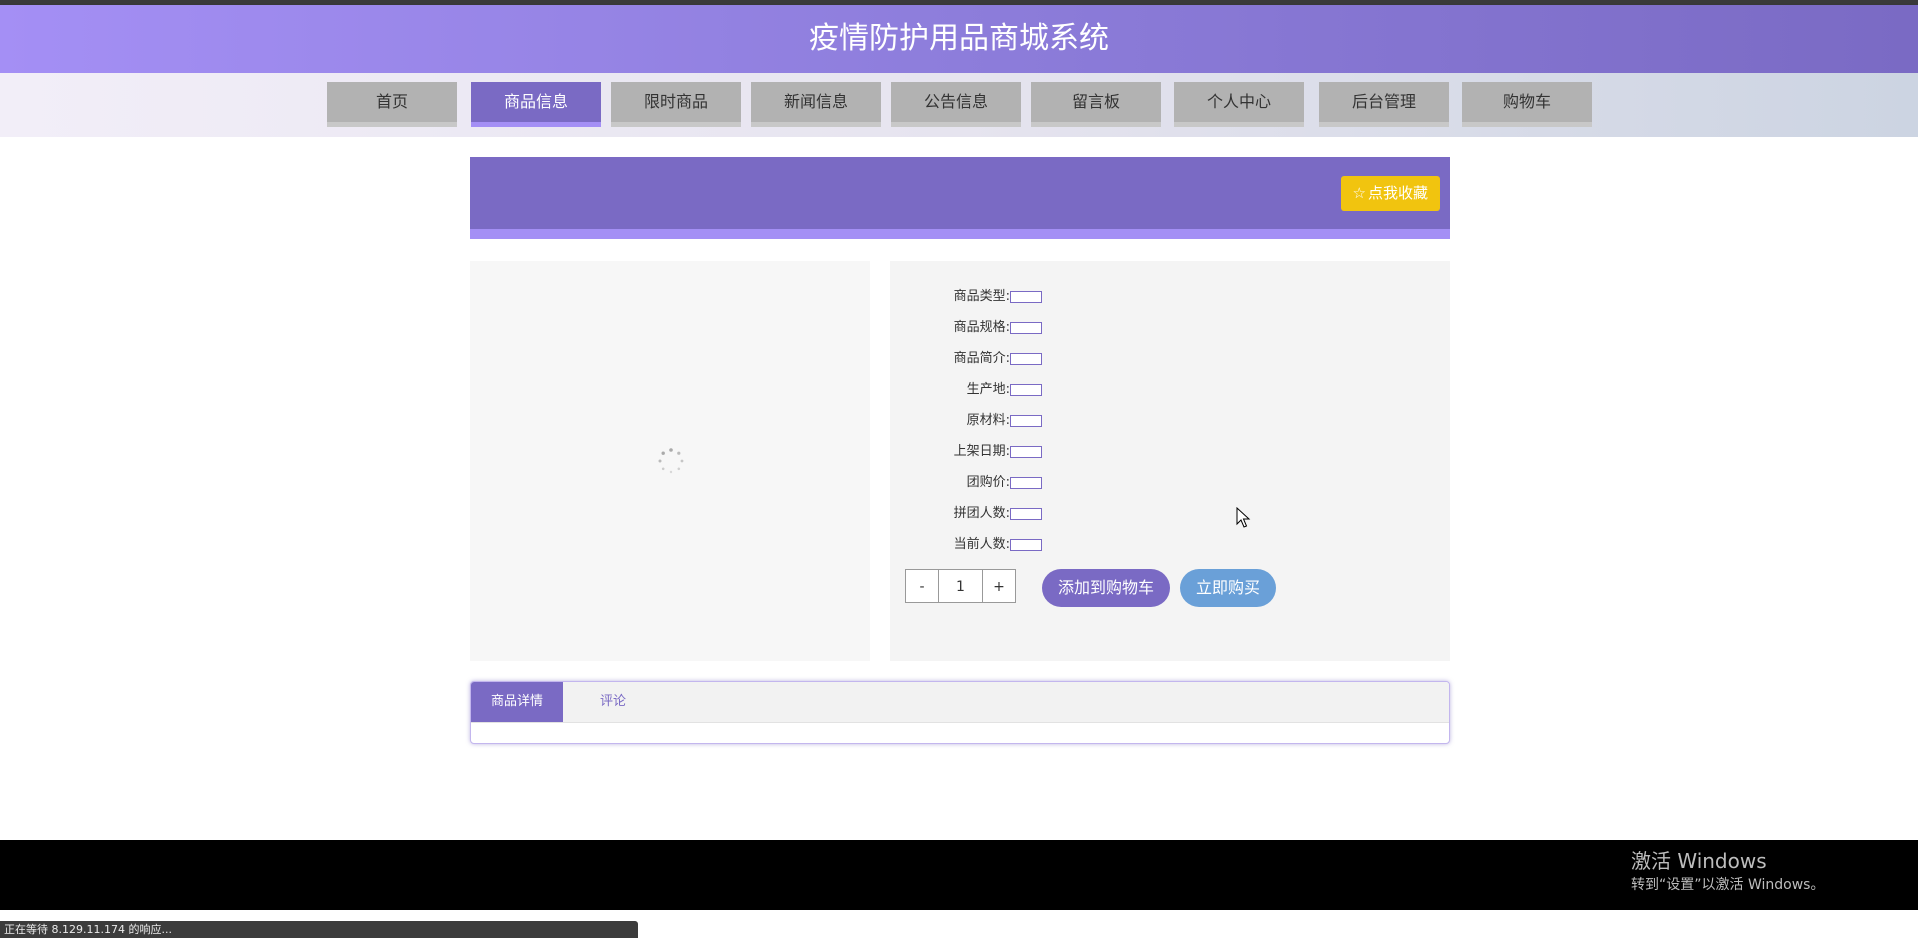 Image resolution: width=1918 pixels, height=938 pixels. Describe the element at coordinates (988, 389) in the screenshot. I see `info-label: 生产地:` at that location.